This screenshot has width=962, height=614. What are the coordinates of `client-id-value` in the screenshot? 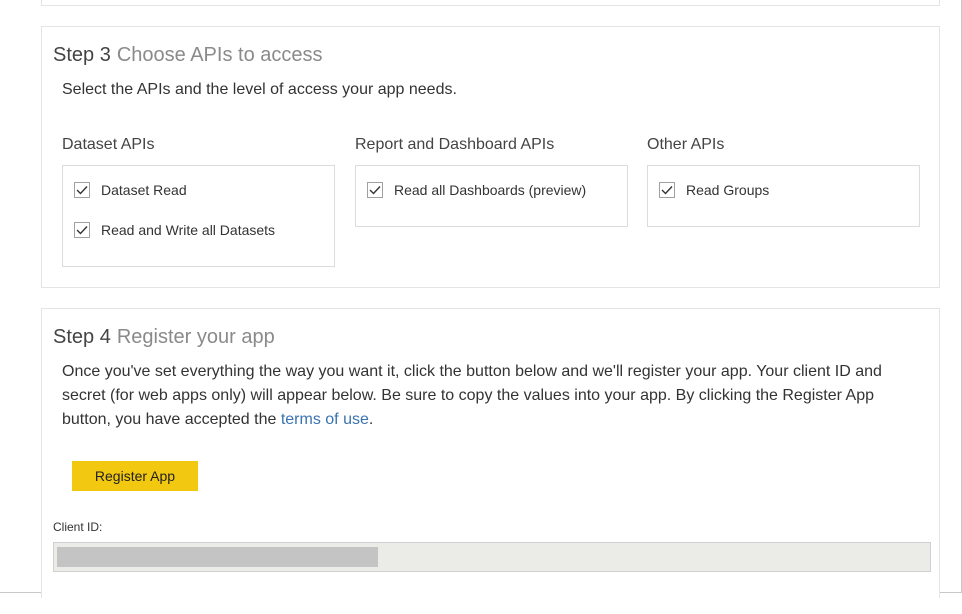 It's located at (217, 557).